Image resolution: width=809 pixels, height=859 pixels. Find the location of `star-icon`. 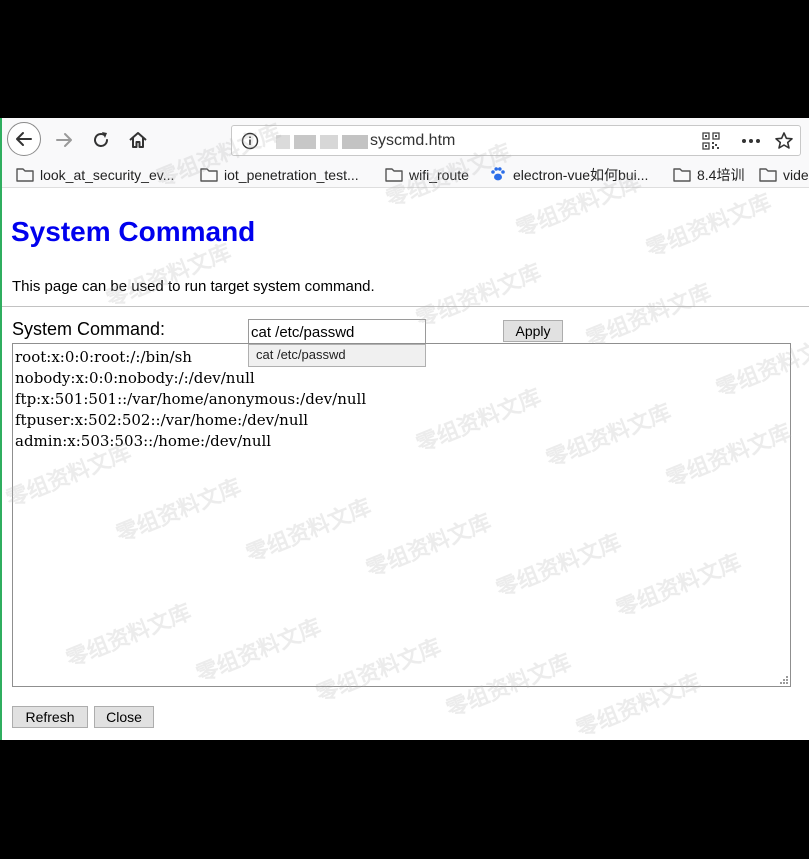

star-icon is located at coordinates (784, 141).